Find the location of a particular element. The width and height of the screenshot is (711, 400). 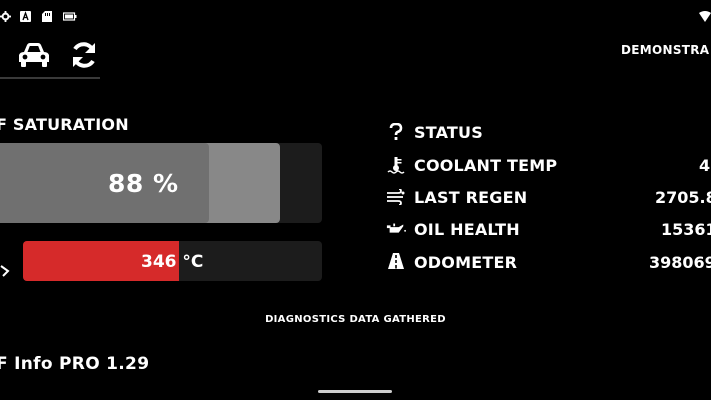

oil-health-label: OIL HEALTH is located at coordinates (467, 229).